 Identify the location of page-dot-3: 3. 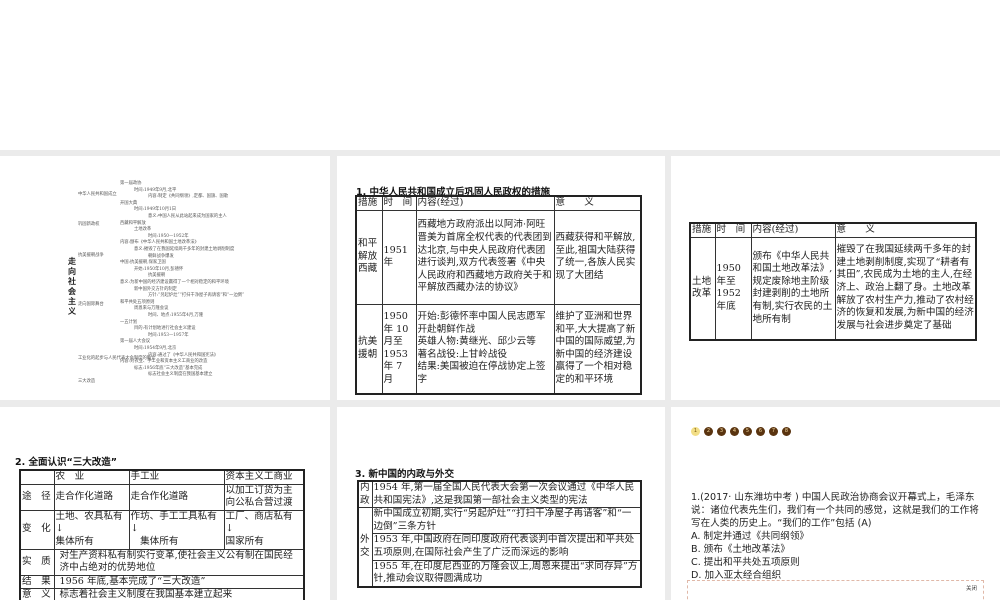
(721, 431).